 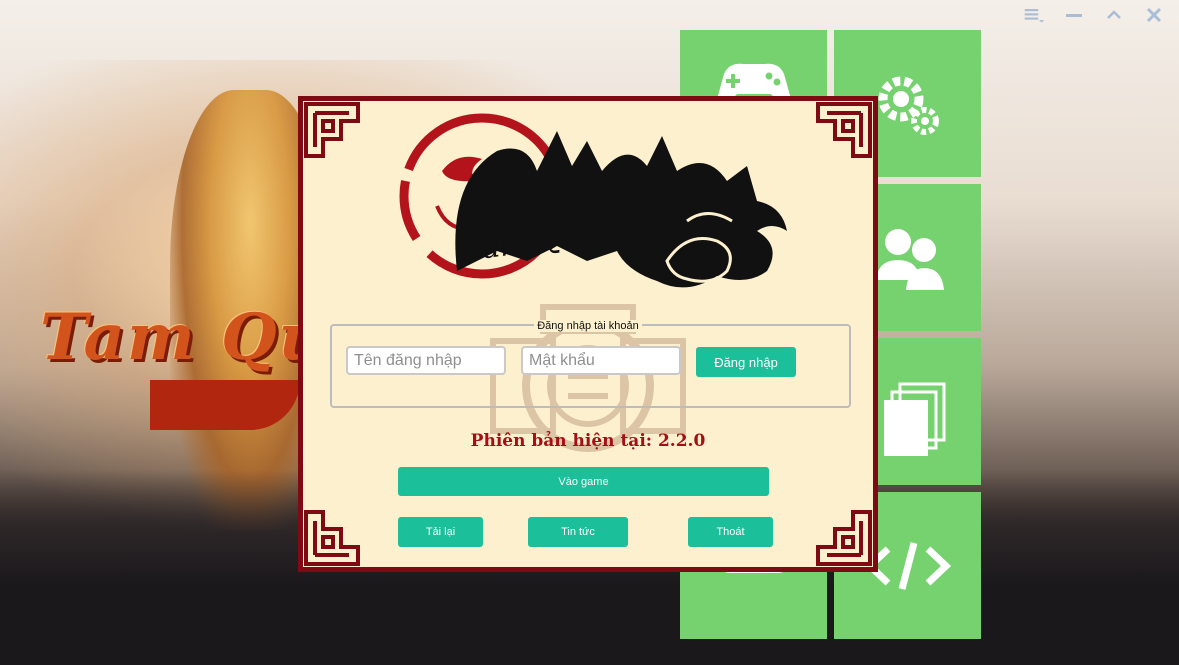 I want to click on play-button: Vào game, so click(x=583, y=481).